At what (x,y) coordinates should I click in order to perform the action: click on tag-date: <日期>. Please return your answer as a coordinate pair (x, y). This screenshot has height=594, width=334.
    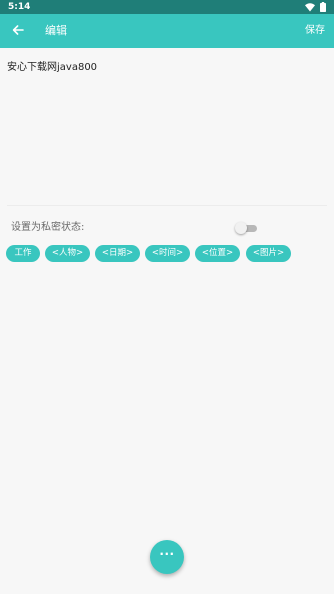
    Looking at the image, I should click on (117, 253).